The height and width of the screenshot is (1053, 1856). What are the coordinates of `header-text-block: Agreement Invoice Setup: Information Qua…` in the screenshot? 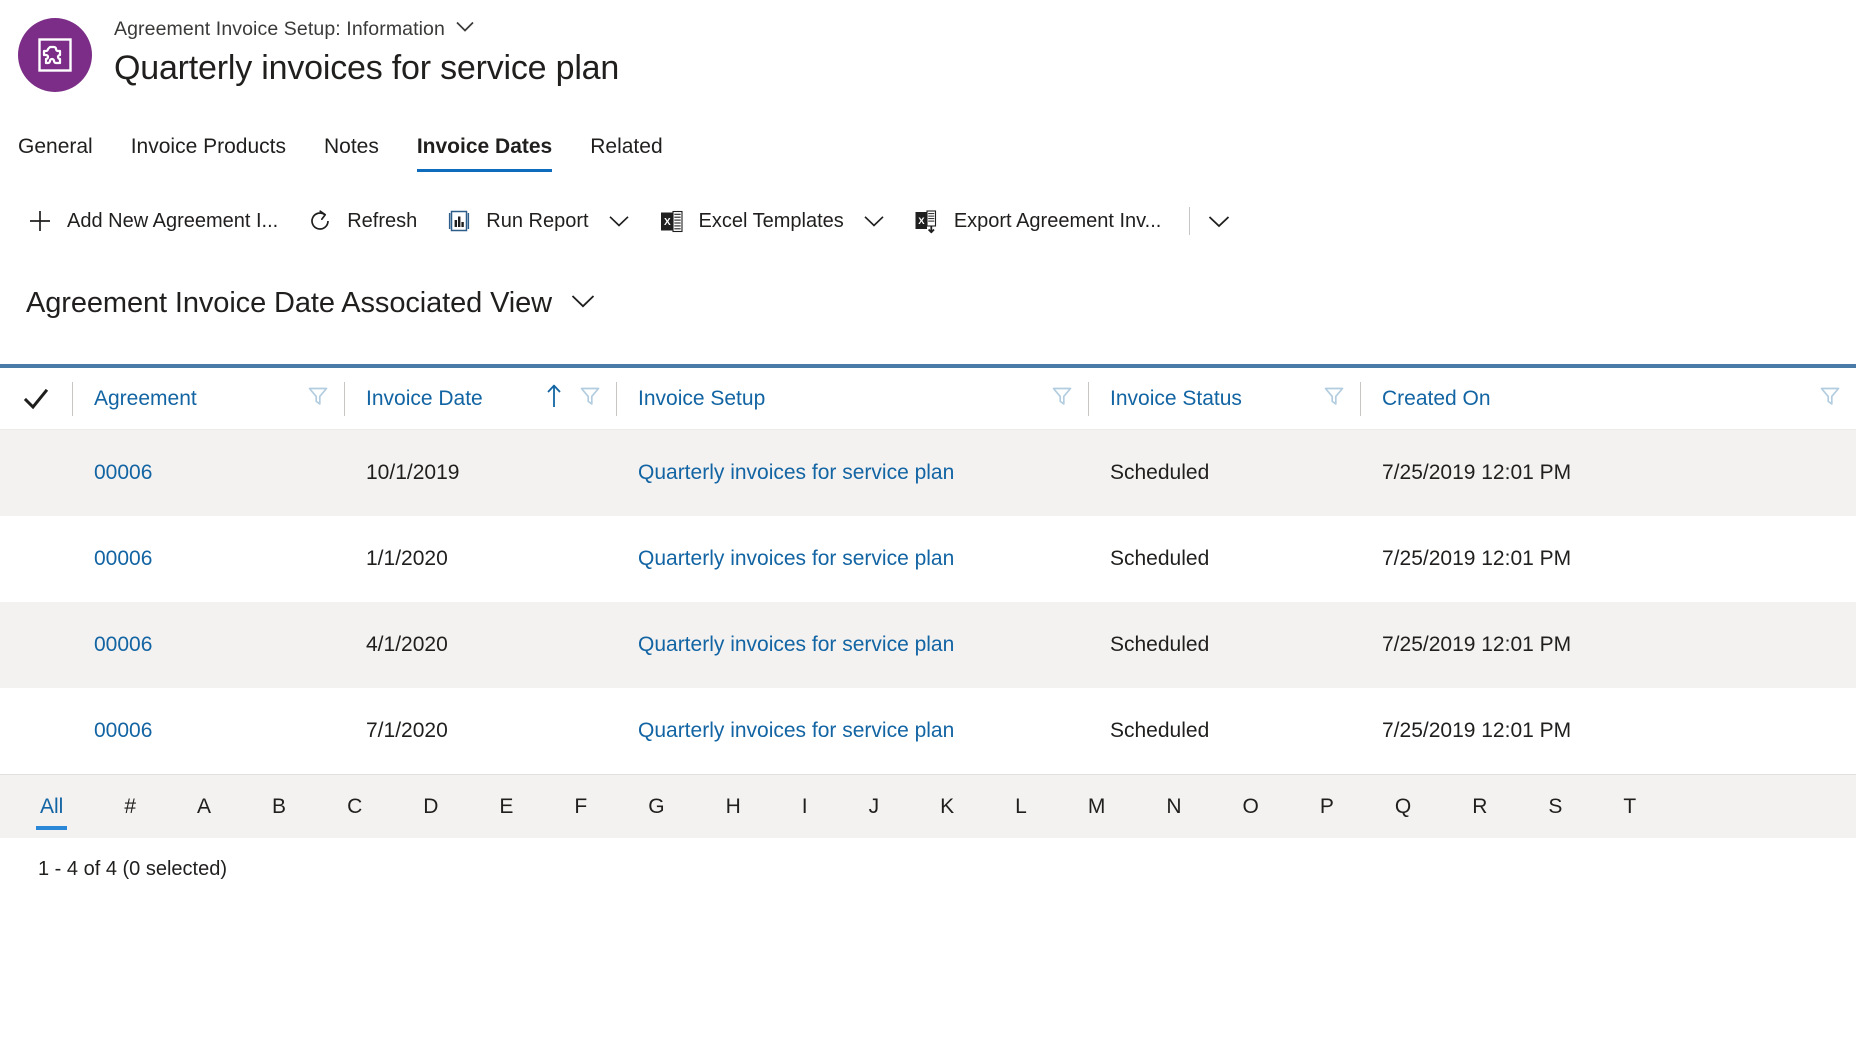 It's located at (366, 53).